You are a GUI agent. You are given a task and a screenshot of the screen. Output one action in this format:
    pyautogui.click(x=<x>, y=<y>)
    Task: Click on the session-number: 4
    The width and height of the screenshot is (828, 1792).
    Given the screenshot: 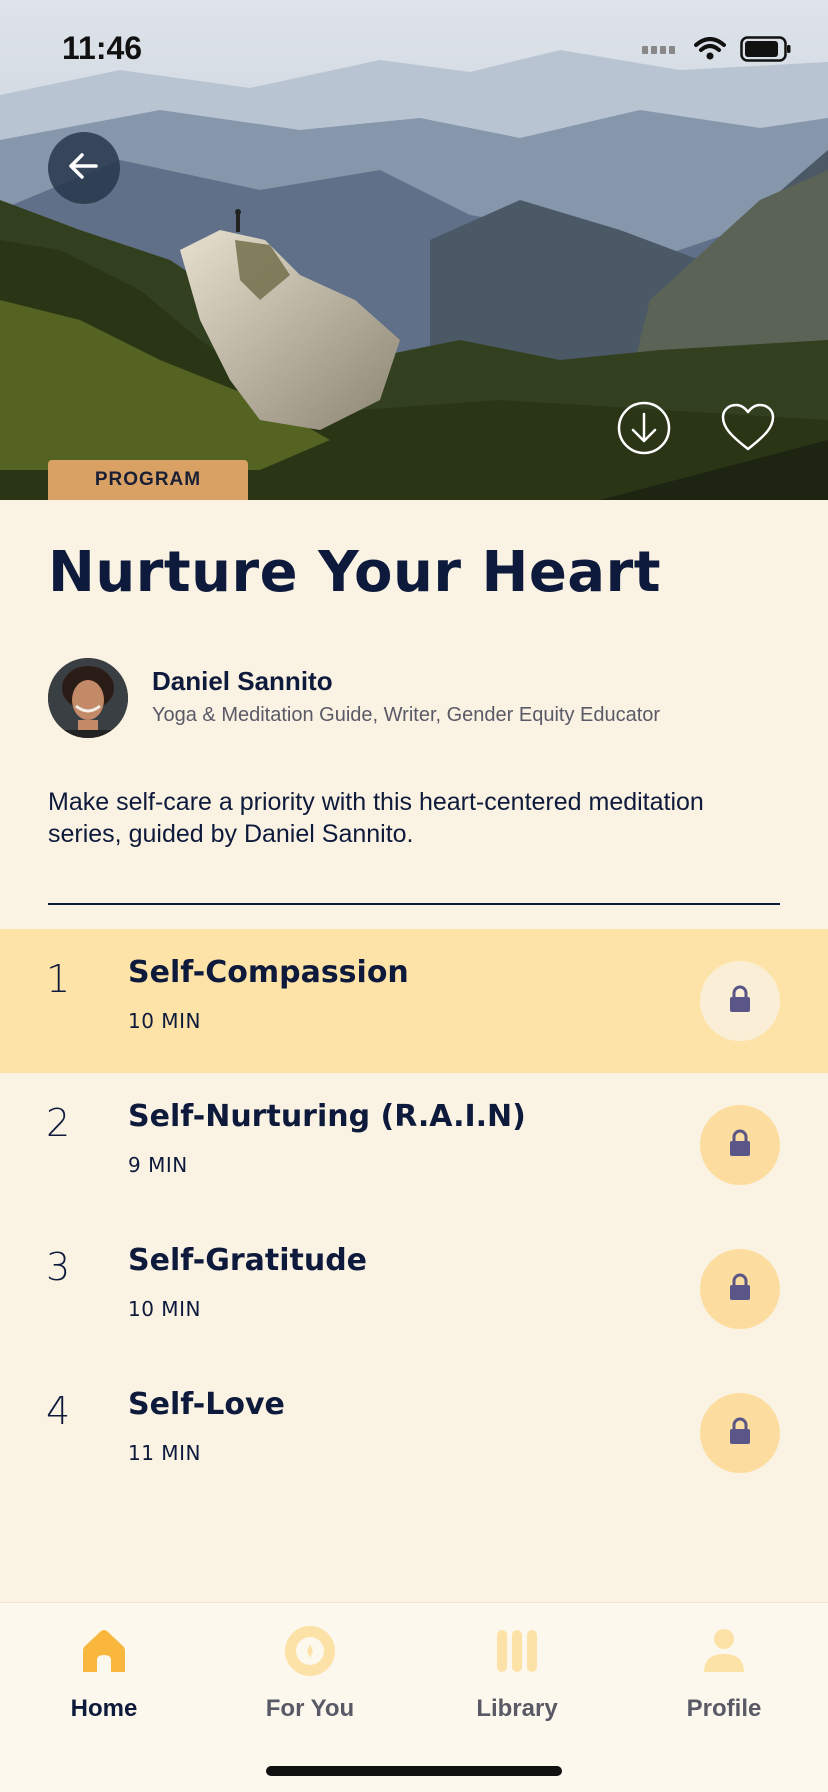 What is the action you would take?
    pyautogui.click(x=58, y=1411)
    